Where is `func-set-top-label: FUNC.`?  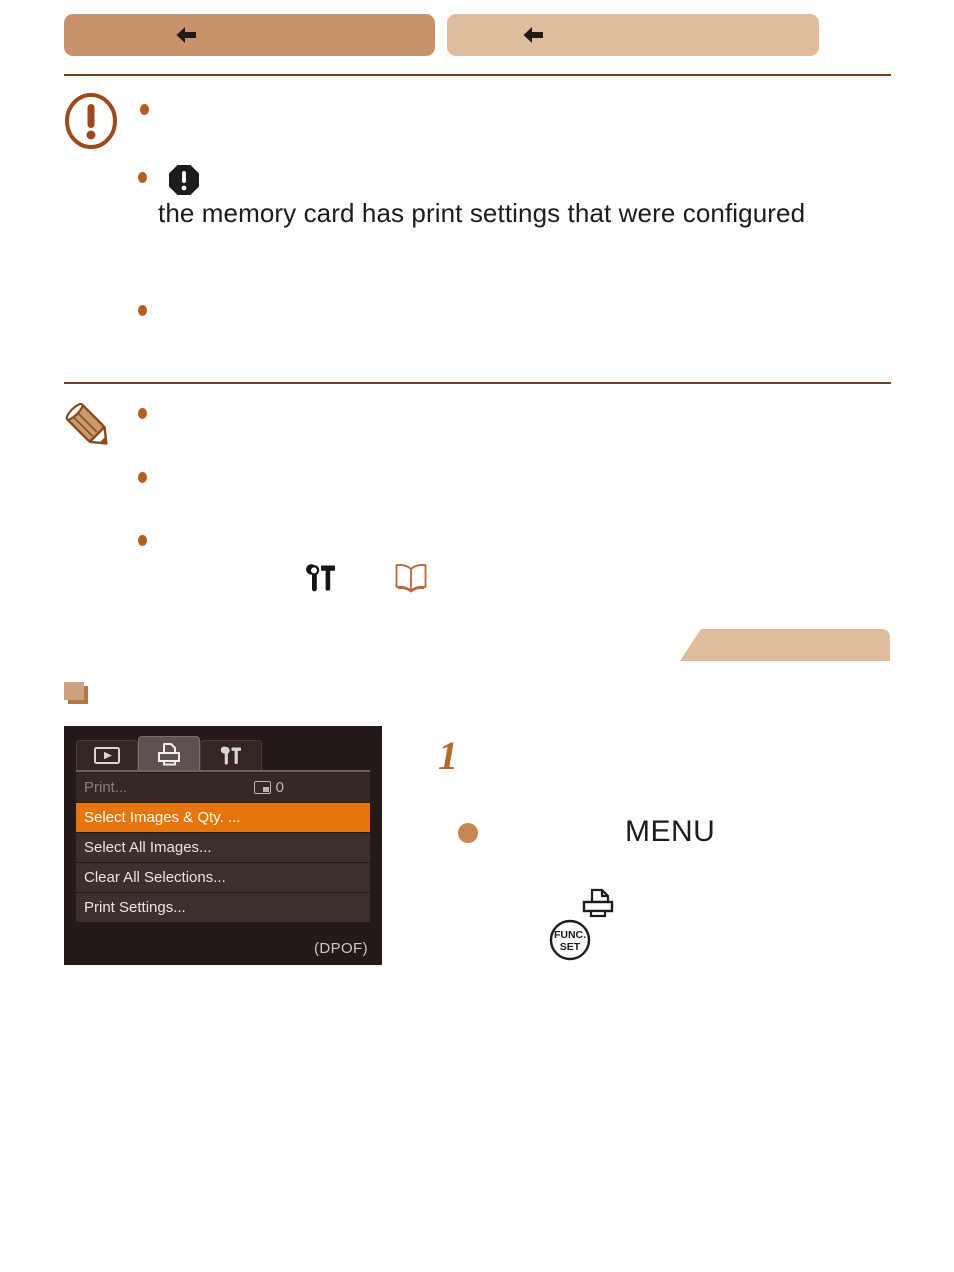
func-set-top-label: FUNC. is located at coordinates (570, 935).